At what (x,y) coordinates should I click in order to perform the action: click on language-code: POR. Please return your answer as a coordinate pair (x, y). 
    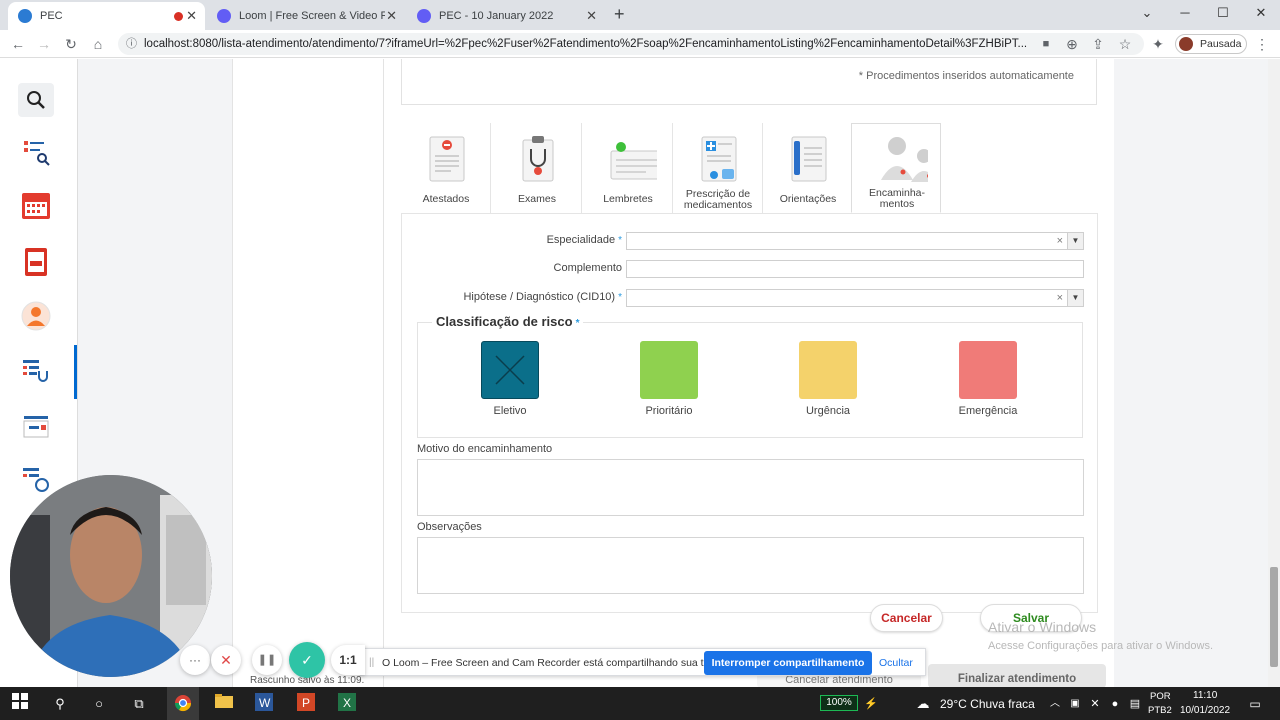
    Looking at the image, I should click on (1160, 696).